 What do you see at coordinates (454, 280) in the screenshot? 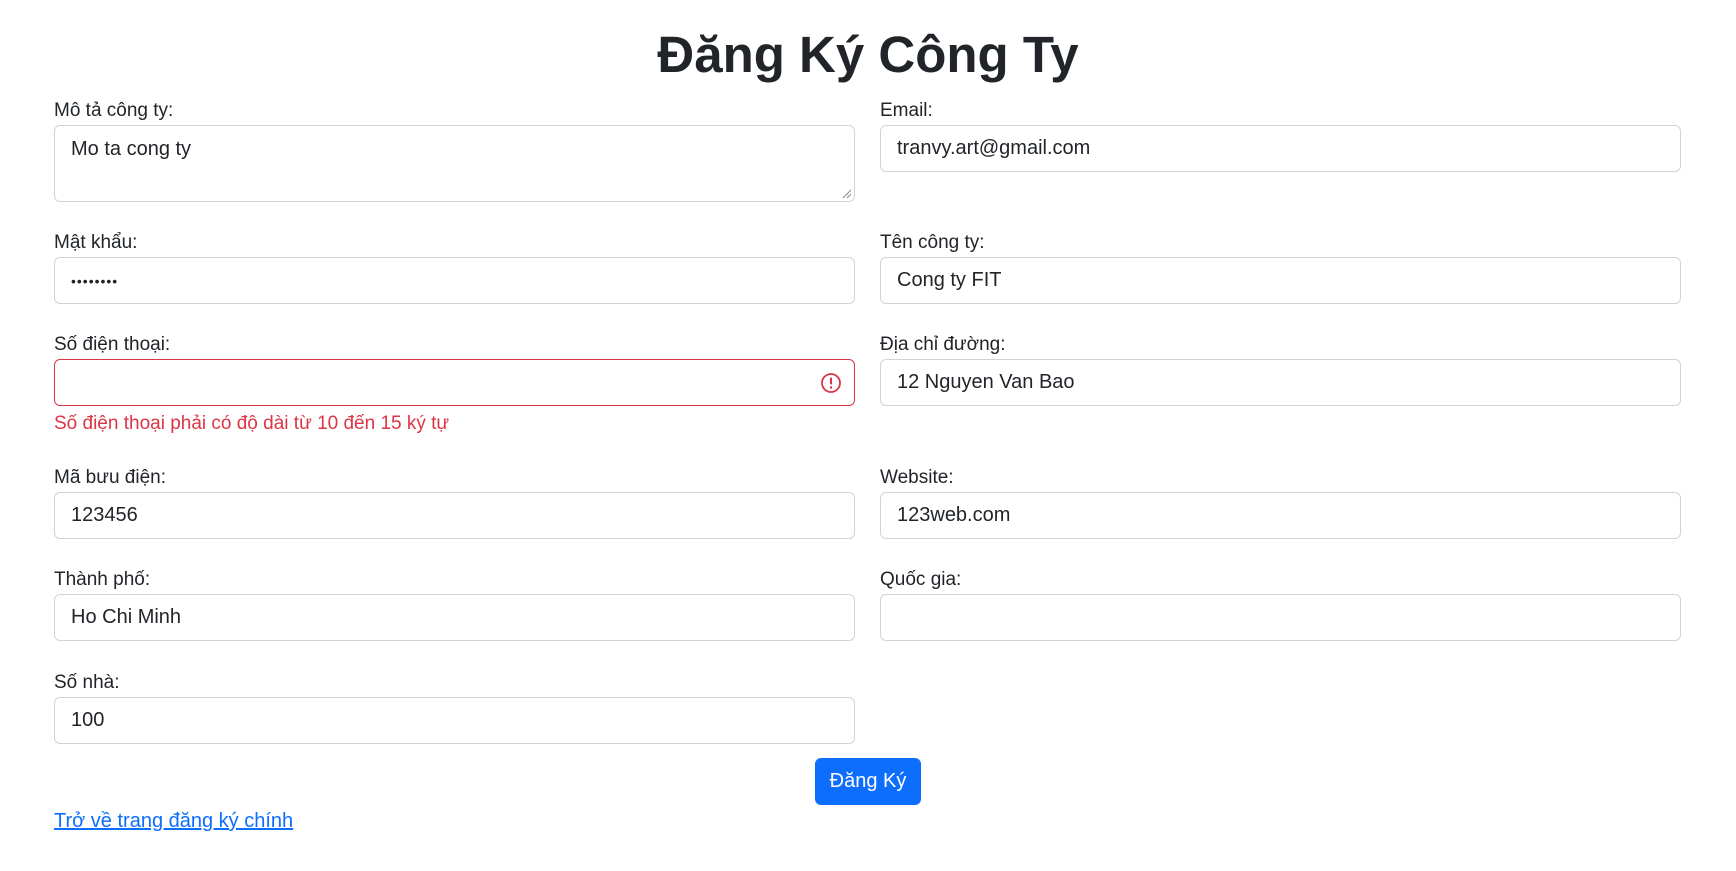
I see `password-input: ••••••••` at bounding box center [454, 280].